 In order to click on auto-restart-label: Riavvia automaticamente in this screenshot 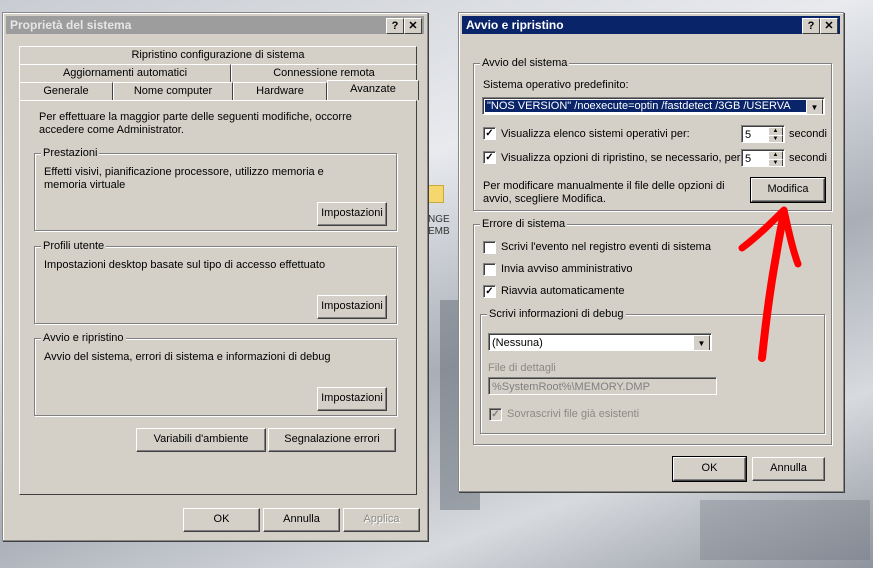, I will do `click(563, 291)`.